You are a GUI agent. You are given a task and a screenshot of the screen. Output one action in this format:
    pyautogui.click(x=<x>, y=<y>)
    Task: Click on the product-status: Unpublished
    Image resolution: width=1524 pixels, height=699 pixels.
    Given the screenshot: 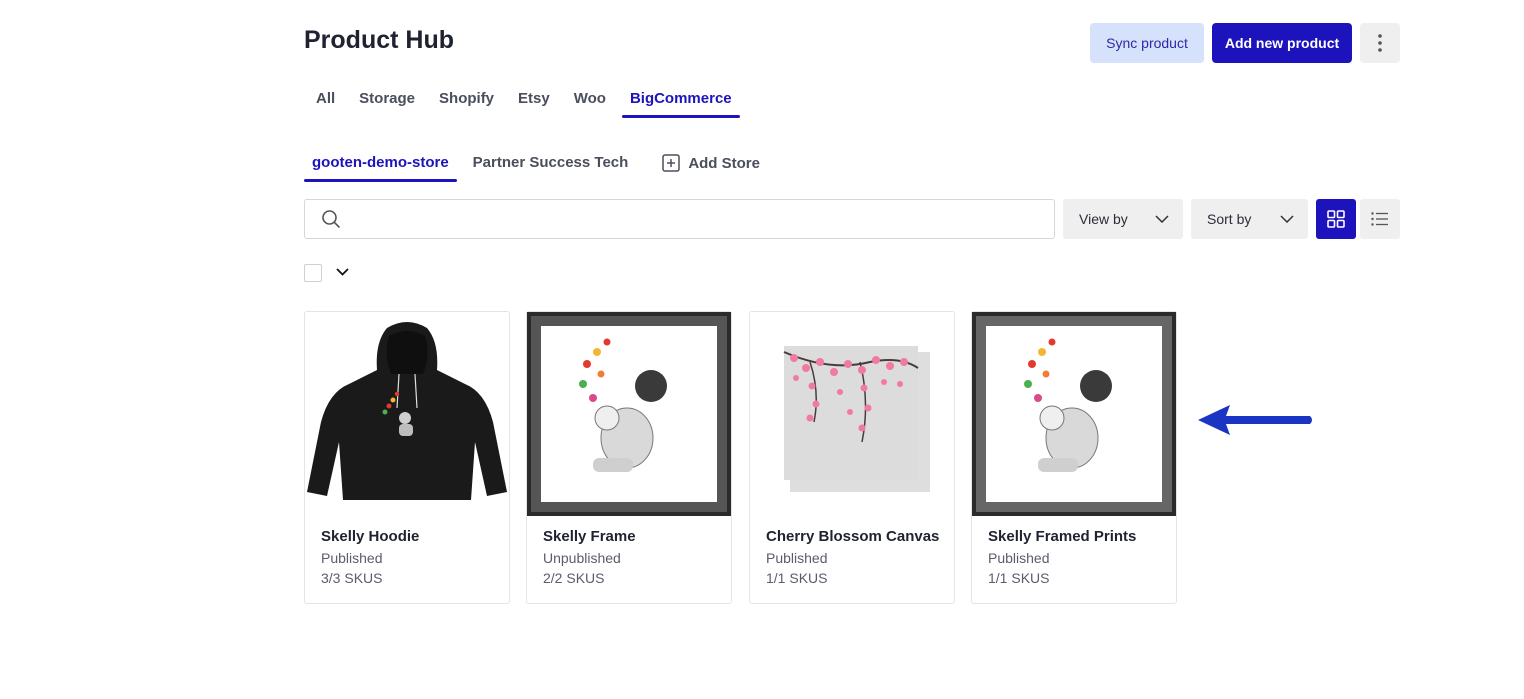 What is the action you would take?
    pyautogui.click(x=582, y=558)
    